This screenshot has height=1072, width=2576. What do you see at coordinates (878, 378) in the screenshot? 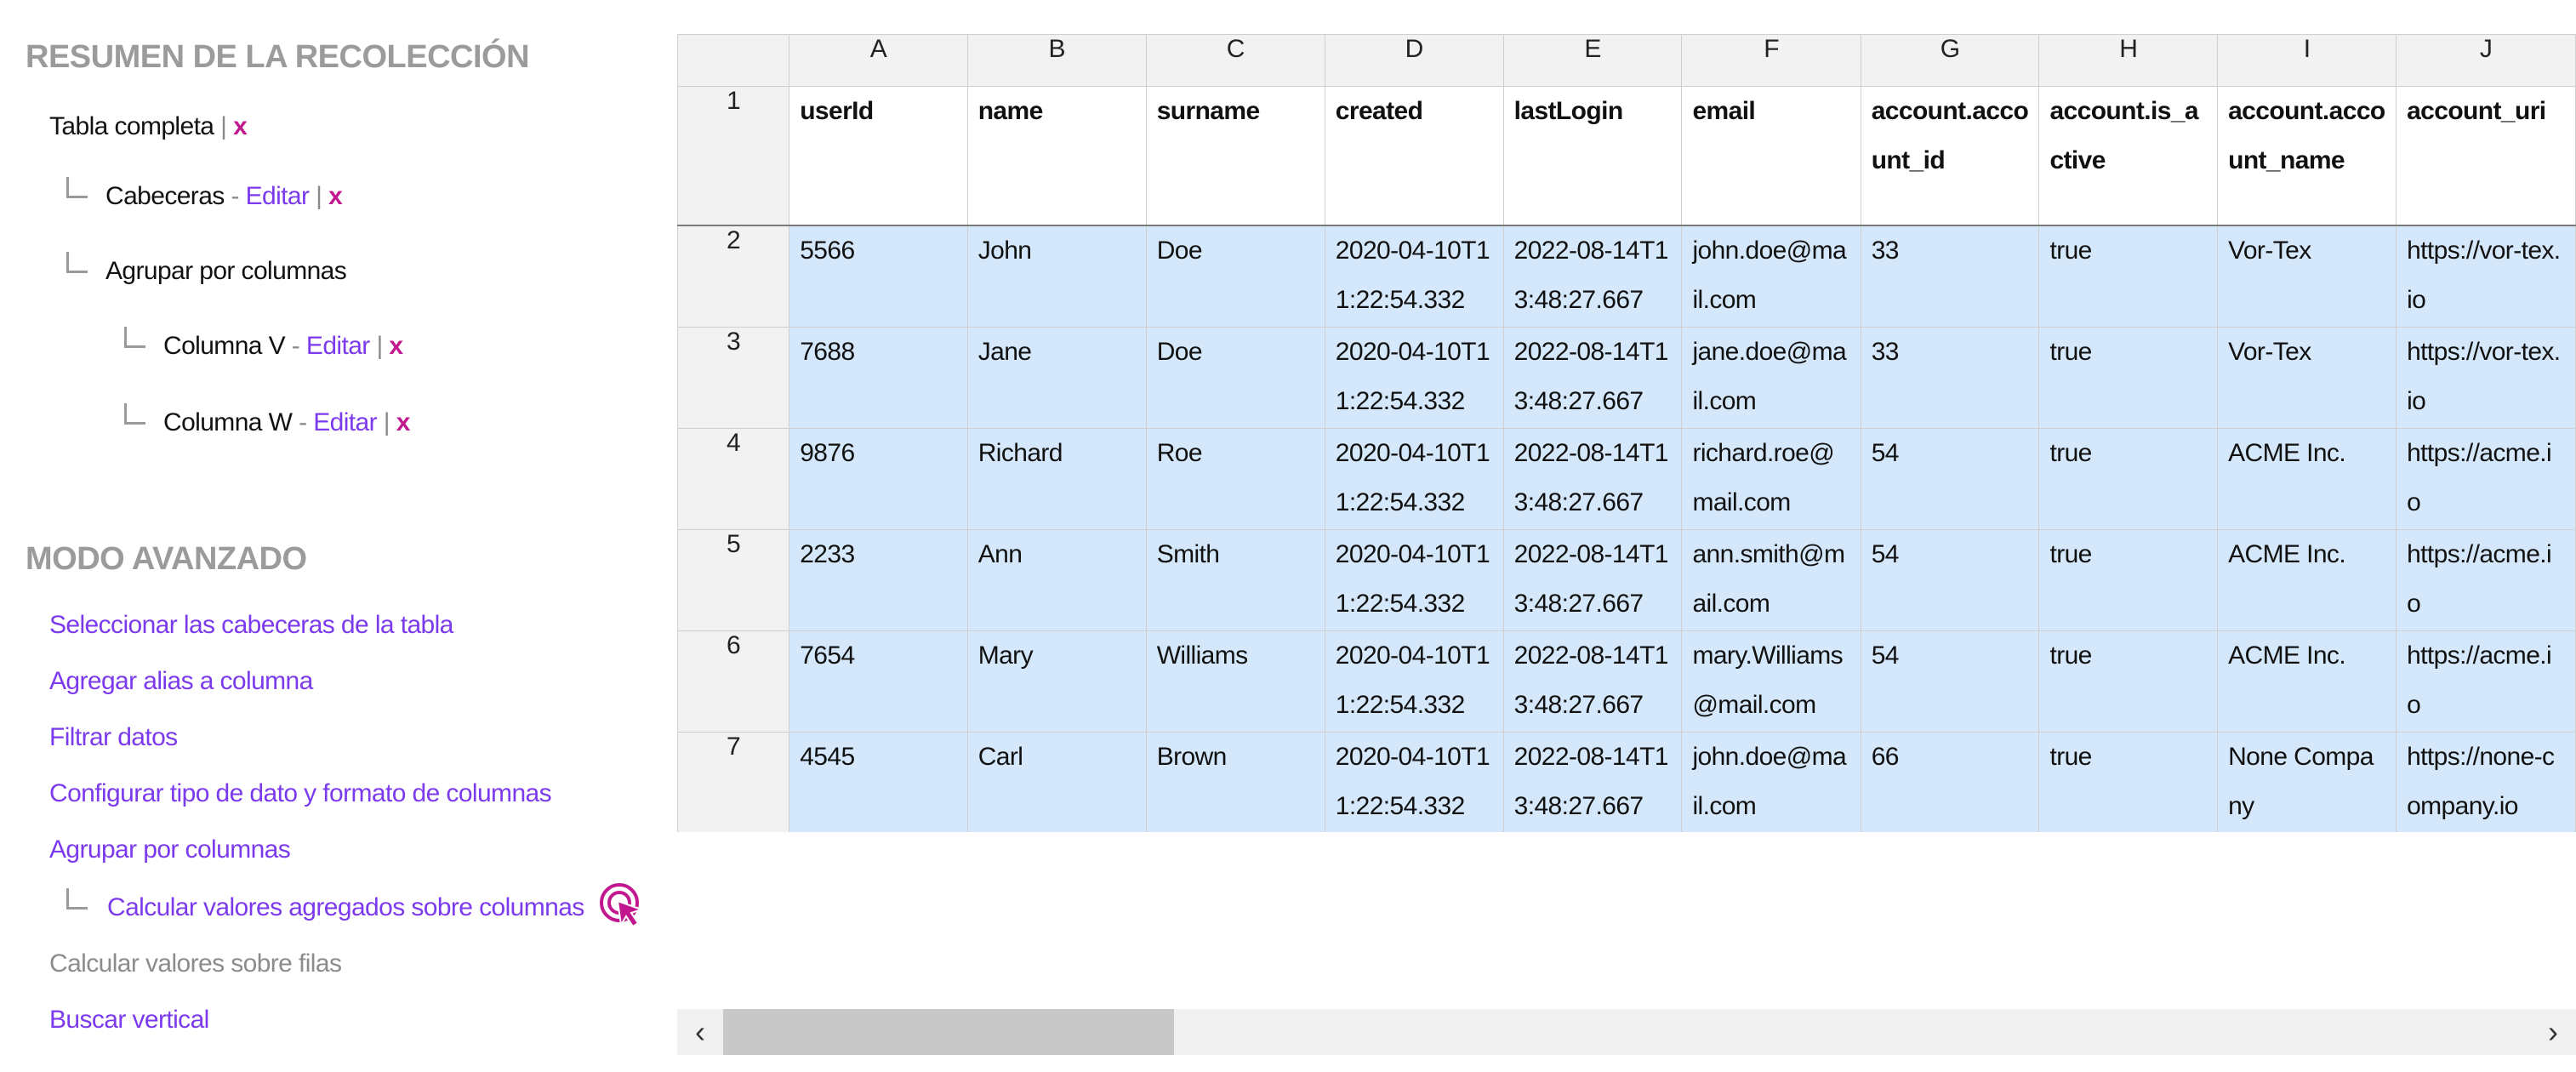
I see `data-cell: 7688` at bounding box center [878, 378].